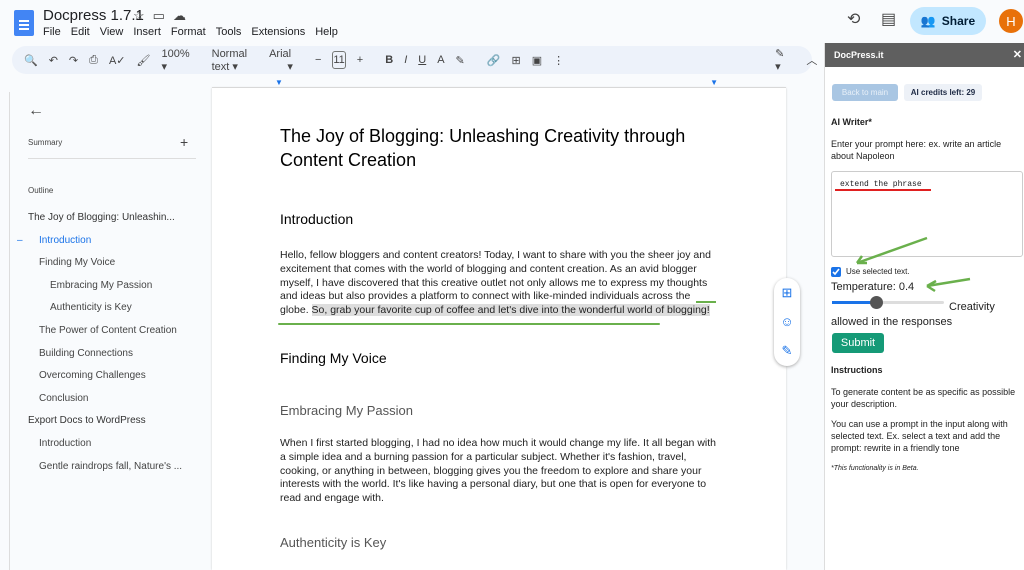 This screenshot has width=1024, height=570. I want to click on outline-item: Finding My Voice, so click(77, 262).